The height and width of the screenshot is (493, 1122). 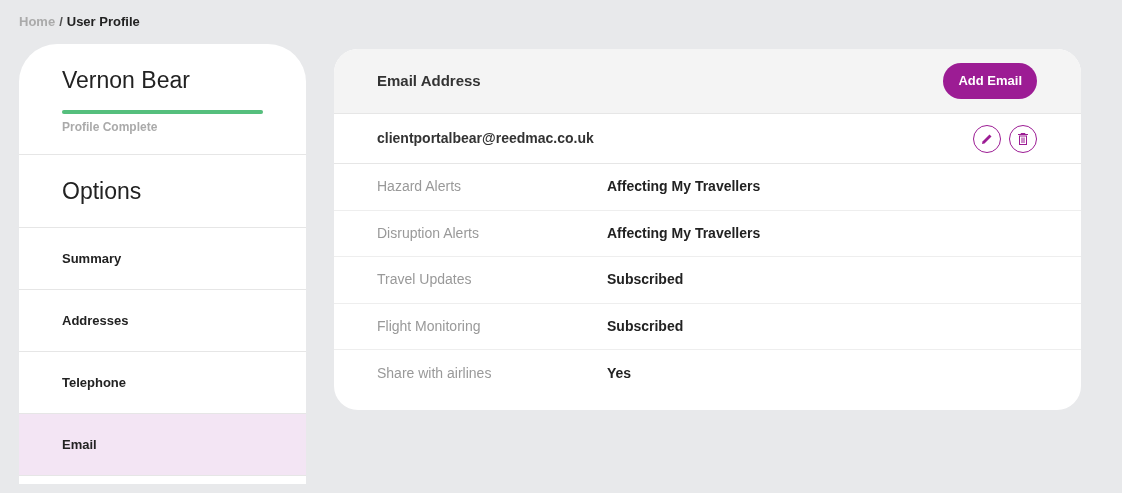 I want to click on setting-label: Travel Updates, so click(x=425, y=280).